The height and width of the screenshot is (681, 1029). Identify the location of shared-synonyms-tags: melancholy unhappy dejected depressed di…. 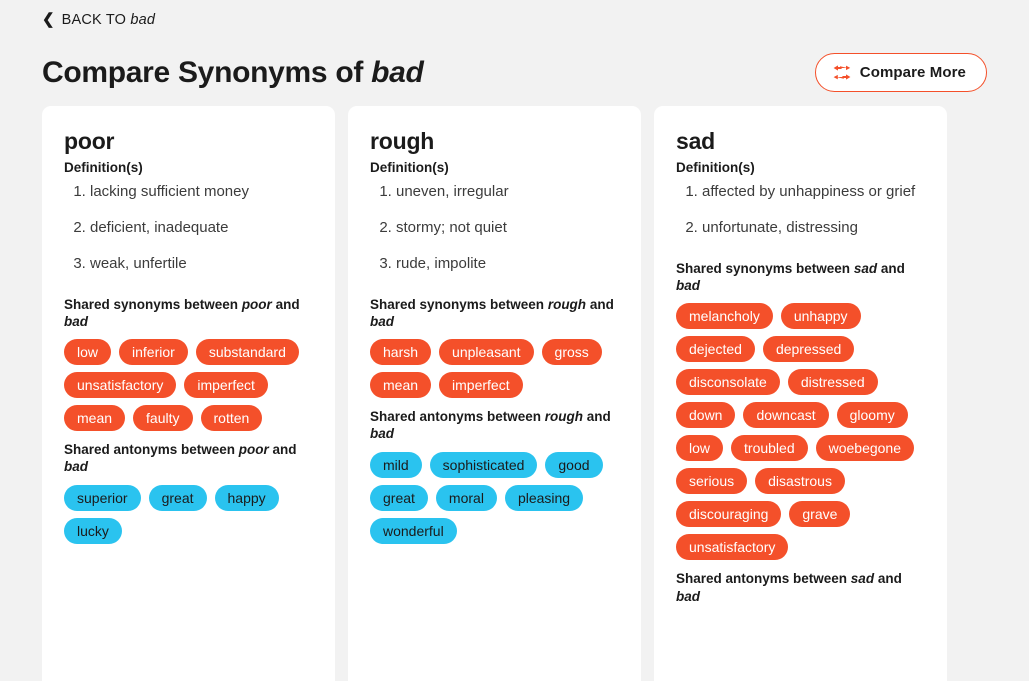
(800, 432).